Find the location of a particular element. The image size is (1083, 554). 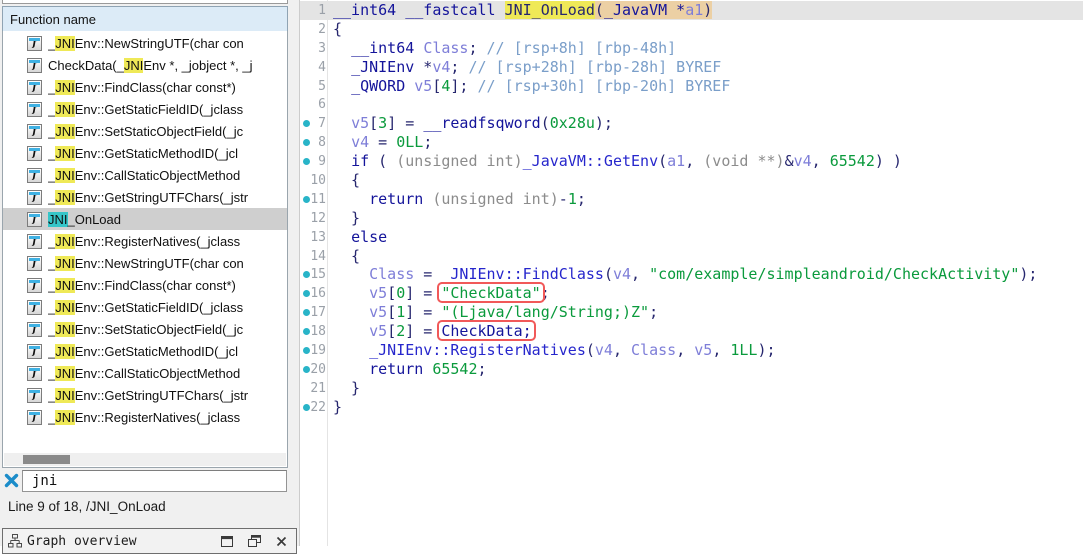

code-line-21: 21 } is located at coordinates (691, 388).